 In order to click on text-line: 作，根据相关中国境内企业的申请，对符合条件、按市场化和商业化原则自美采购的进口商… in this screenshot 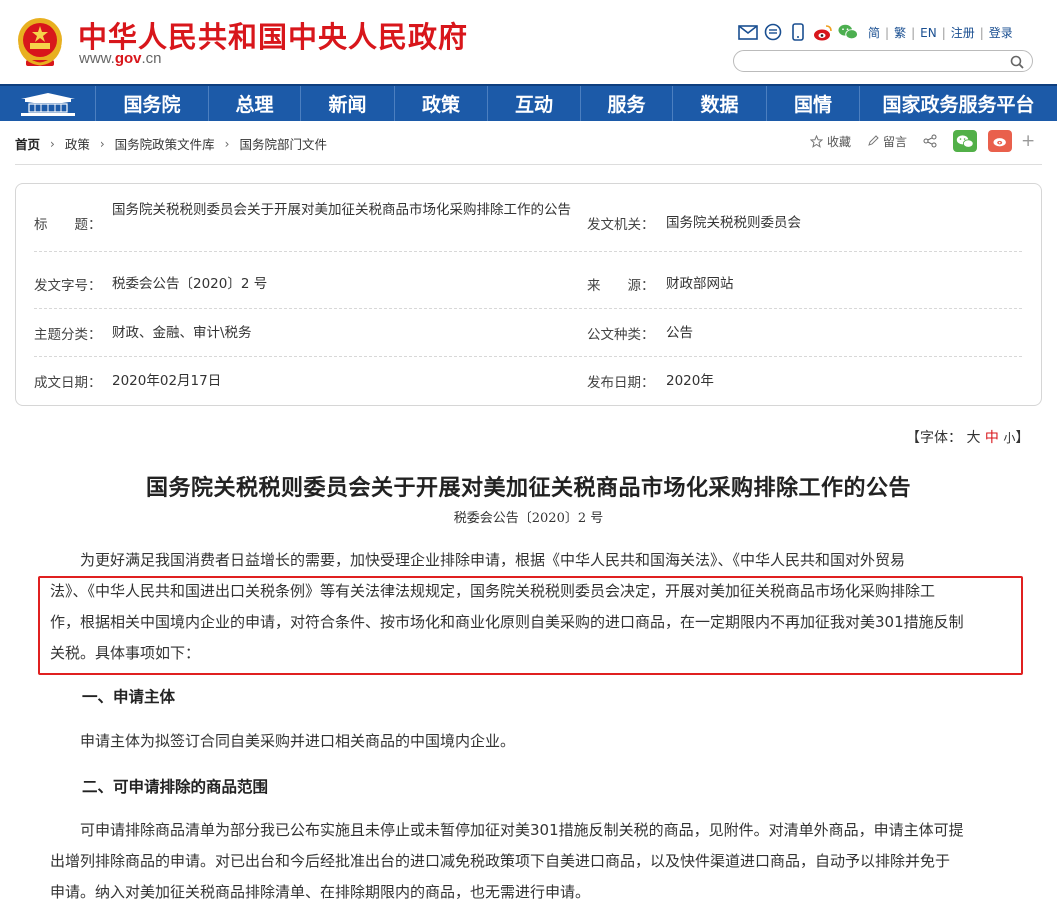, I will do `click(507, 622)`.